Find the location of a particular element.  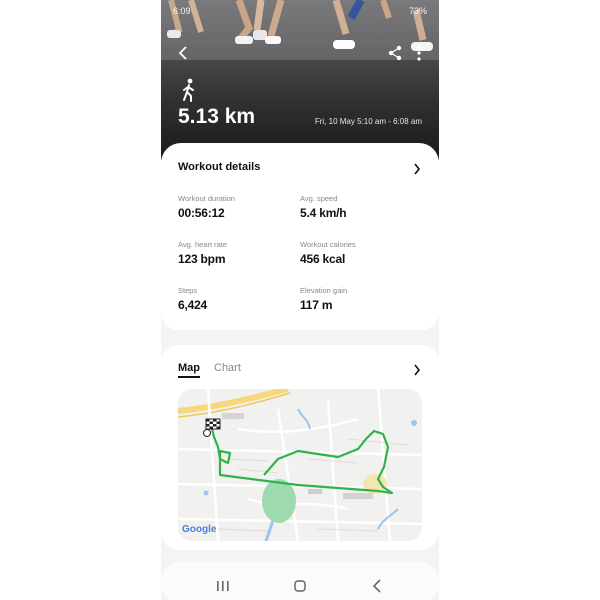

stat-value: 456 kcal is located at coordinates (323, 259).